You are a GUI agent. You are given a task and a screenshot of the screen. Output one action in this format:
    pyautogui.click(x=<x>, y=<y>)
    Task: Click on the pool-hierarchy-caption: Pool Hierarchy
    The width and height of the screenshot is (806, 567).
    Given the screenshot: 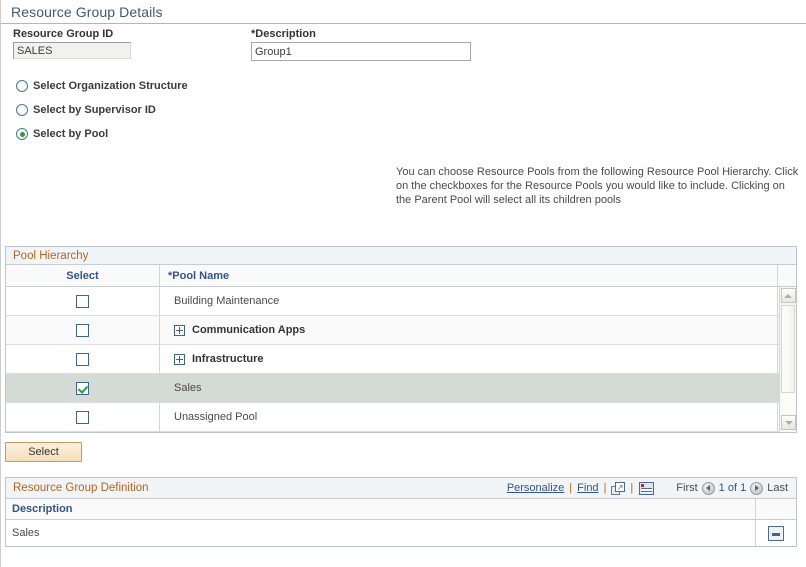 What is the action you would take?
    pyautogui.click(x=401, y=256)
    